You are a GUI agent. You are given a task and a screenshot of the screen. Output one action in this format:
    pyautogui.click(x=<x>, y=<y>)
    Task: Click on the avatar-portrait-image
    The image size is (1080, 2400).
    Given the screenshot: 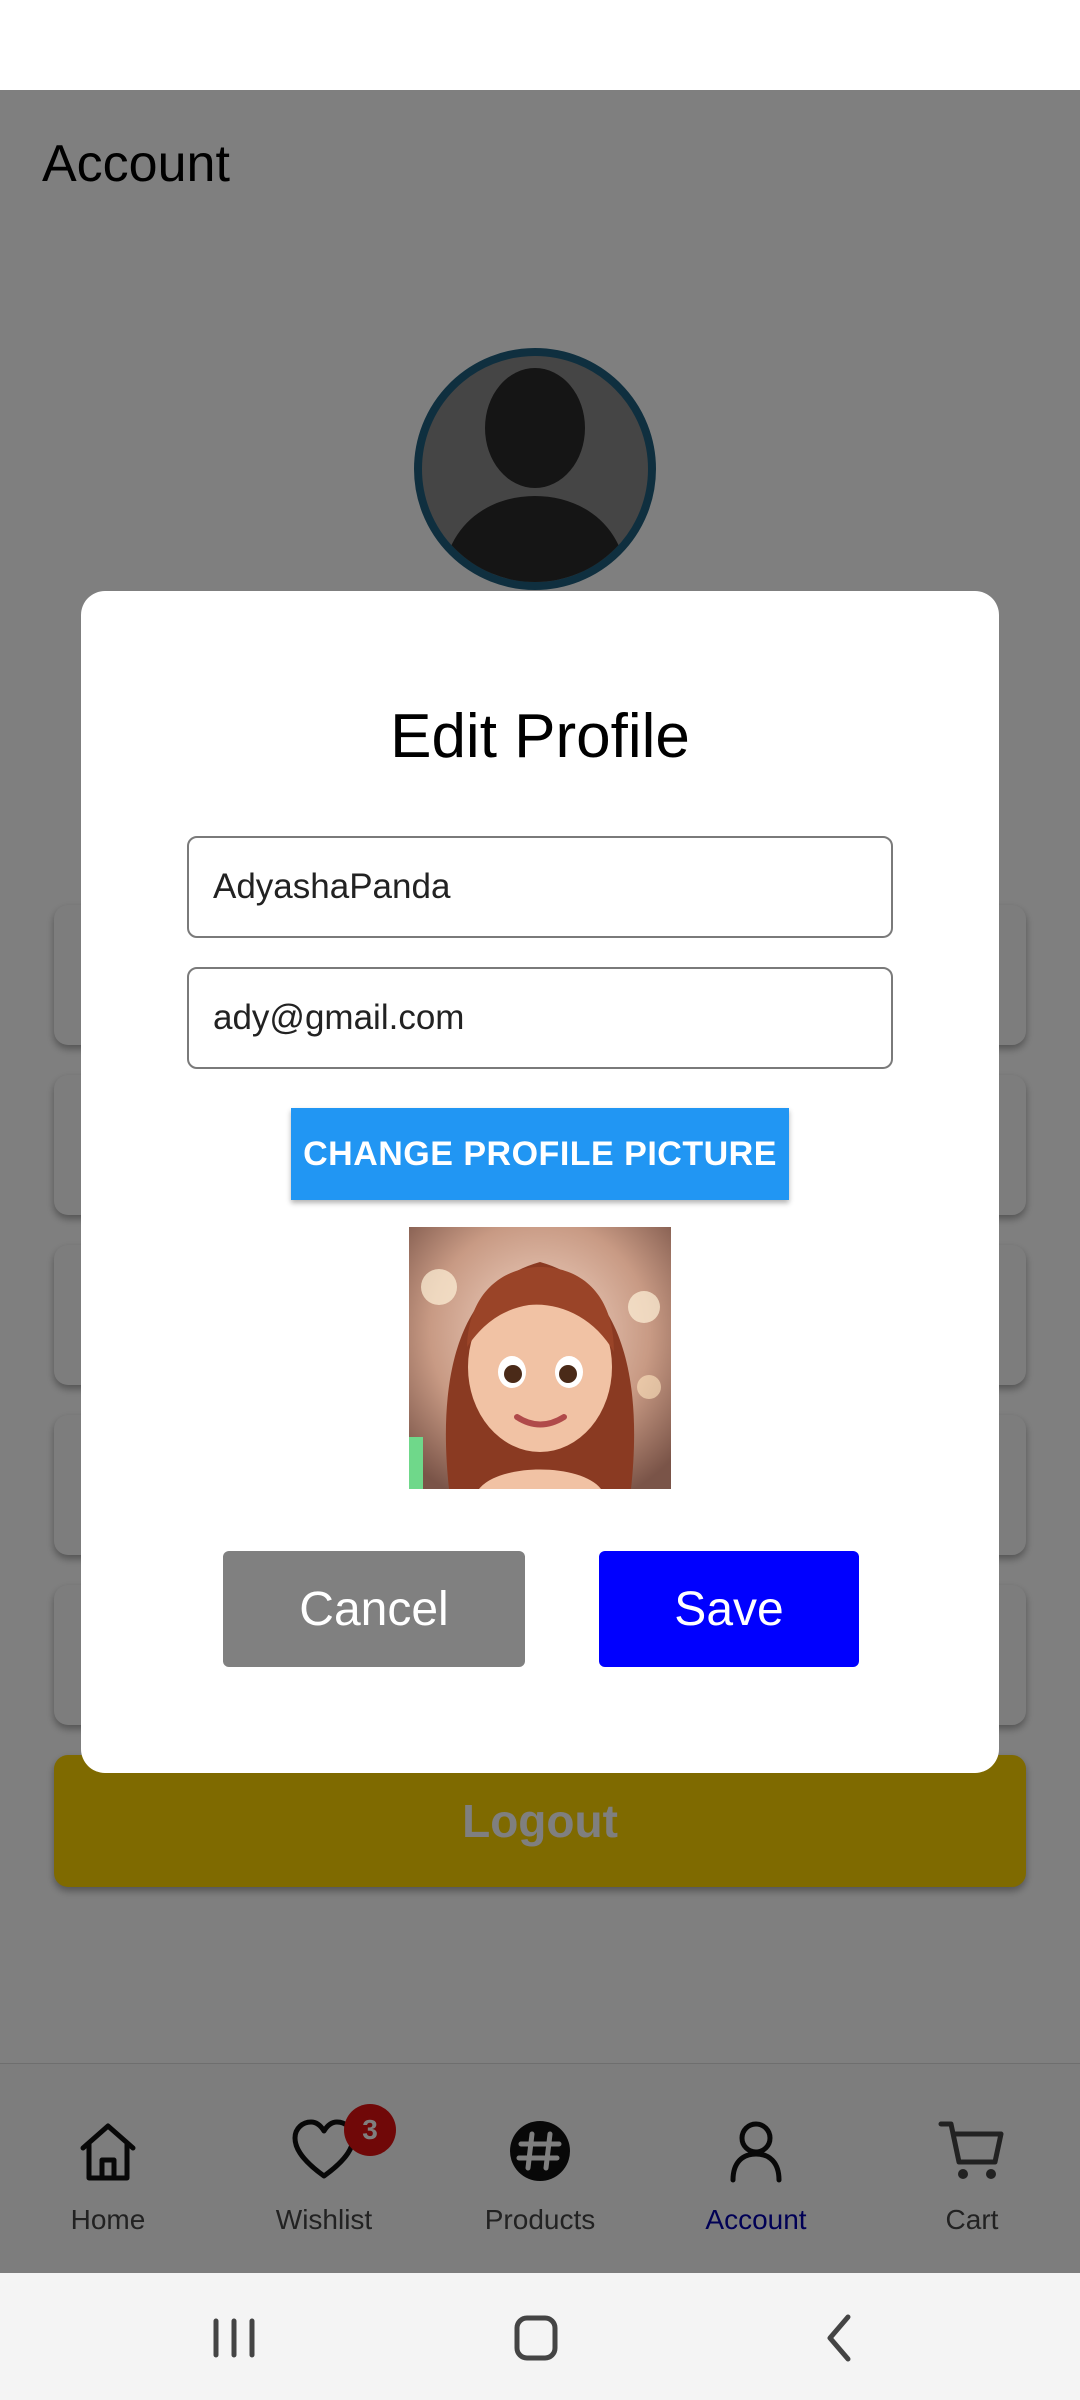 What is the action you would take?
    pyautogui.click(x=540, y=1358)
    